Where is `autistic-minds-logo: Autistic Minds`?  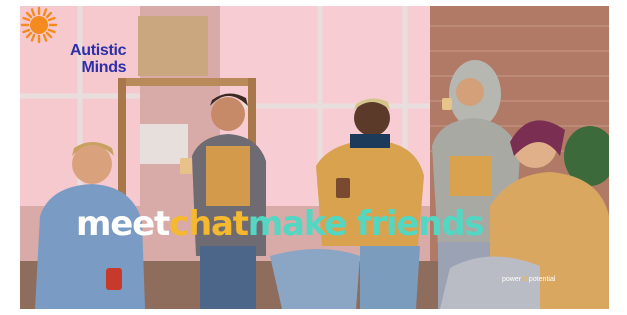
autistic-minds-logo: Autistic Minds is located at coordinates (98, 59).